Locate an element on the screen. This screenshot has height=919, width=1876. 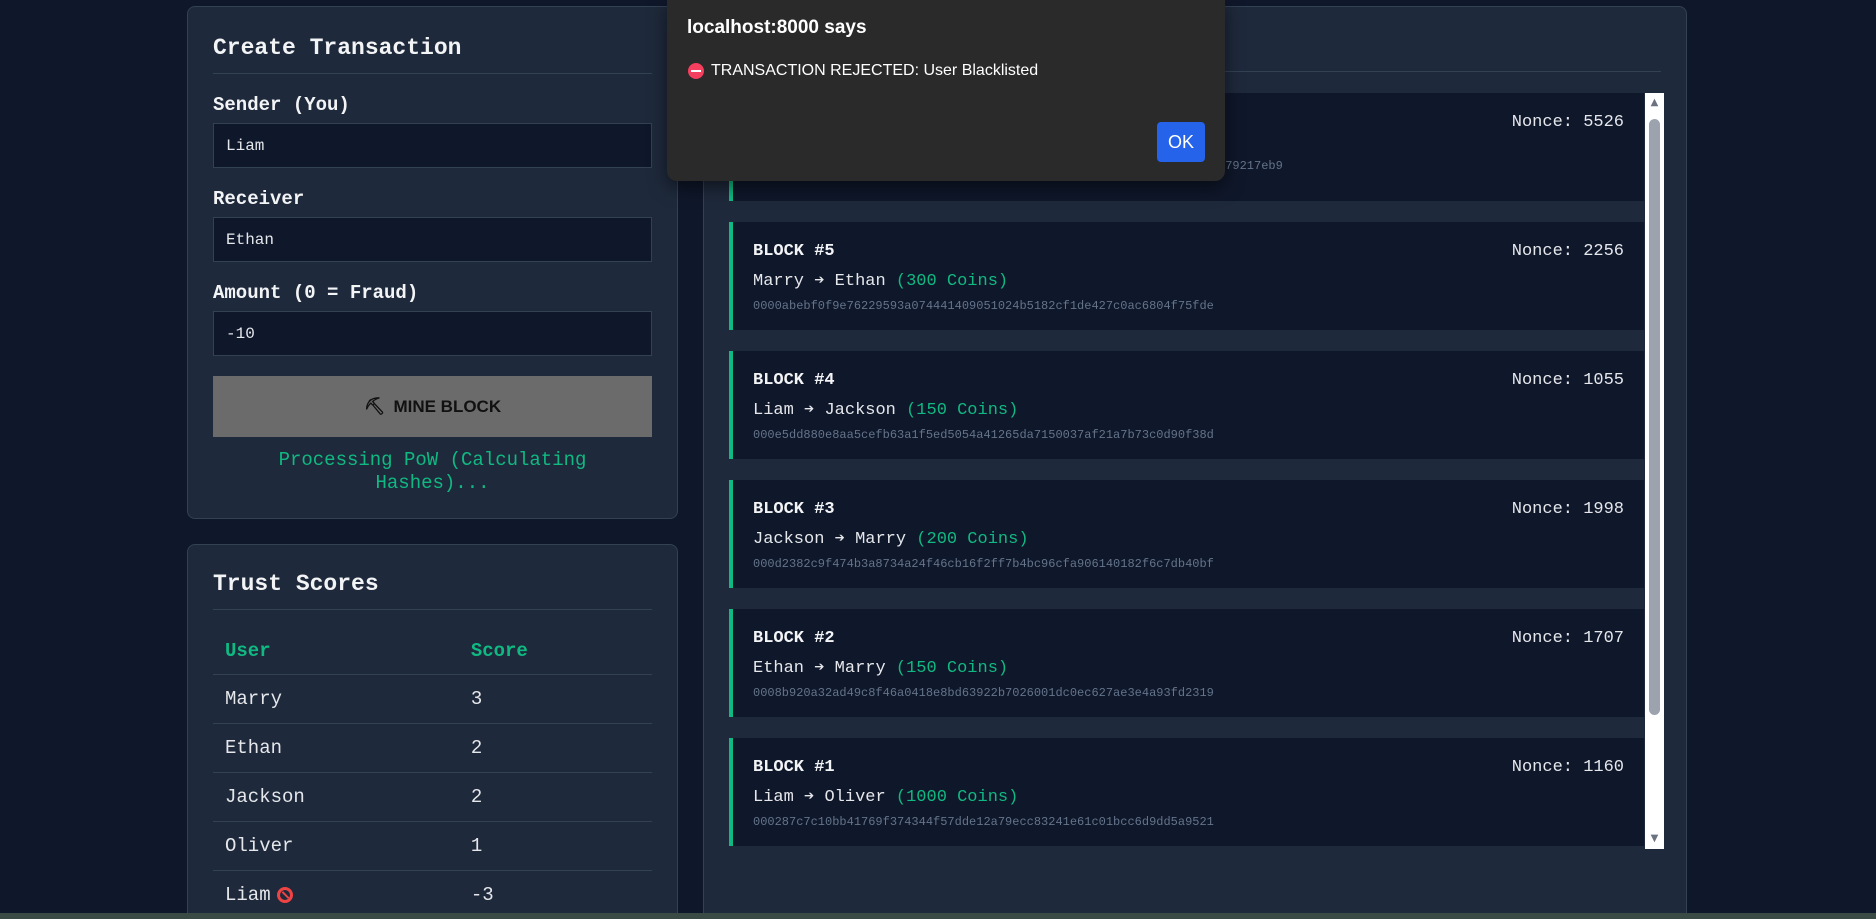
table-row: Marry 3 is located at coordinates (432, 699).